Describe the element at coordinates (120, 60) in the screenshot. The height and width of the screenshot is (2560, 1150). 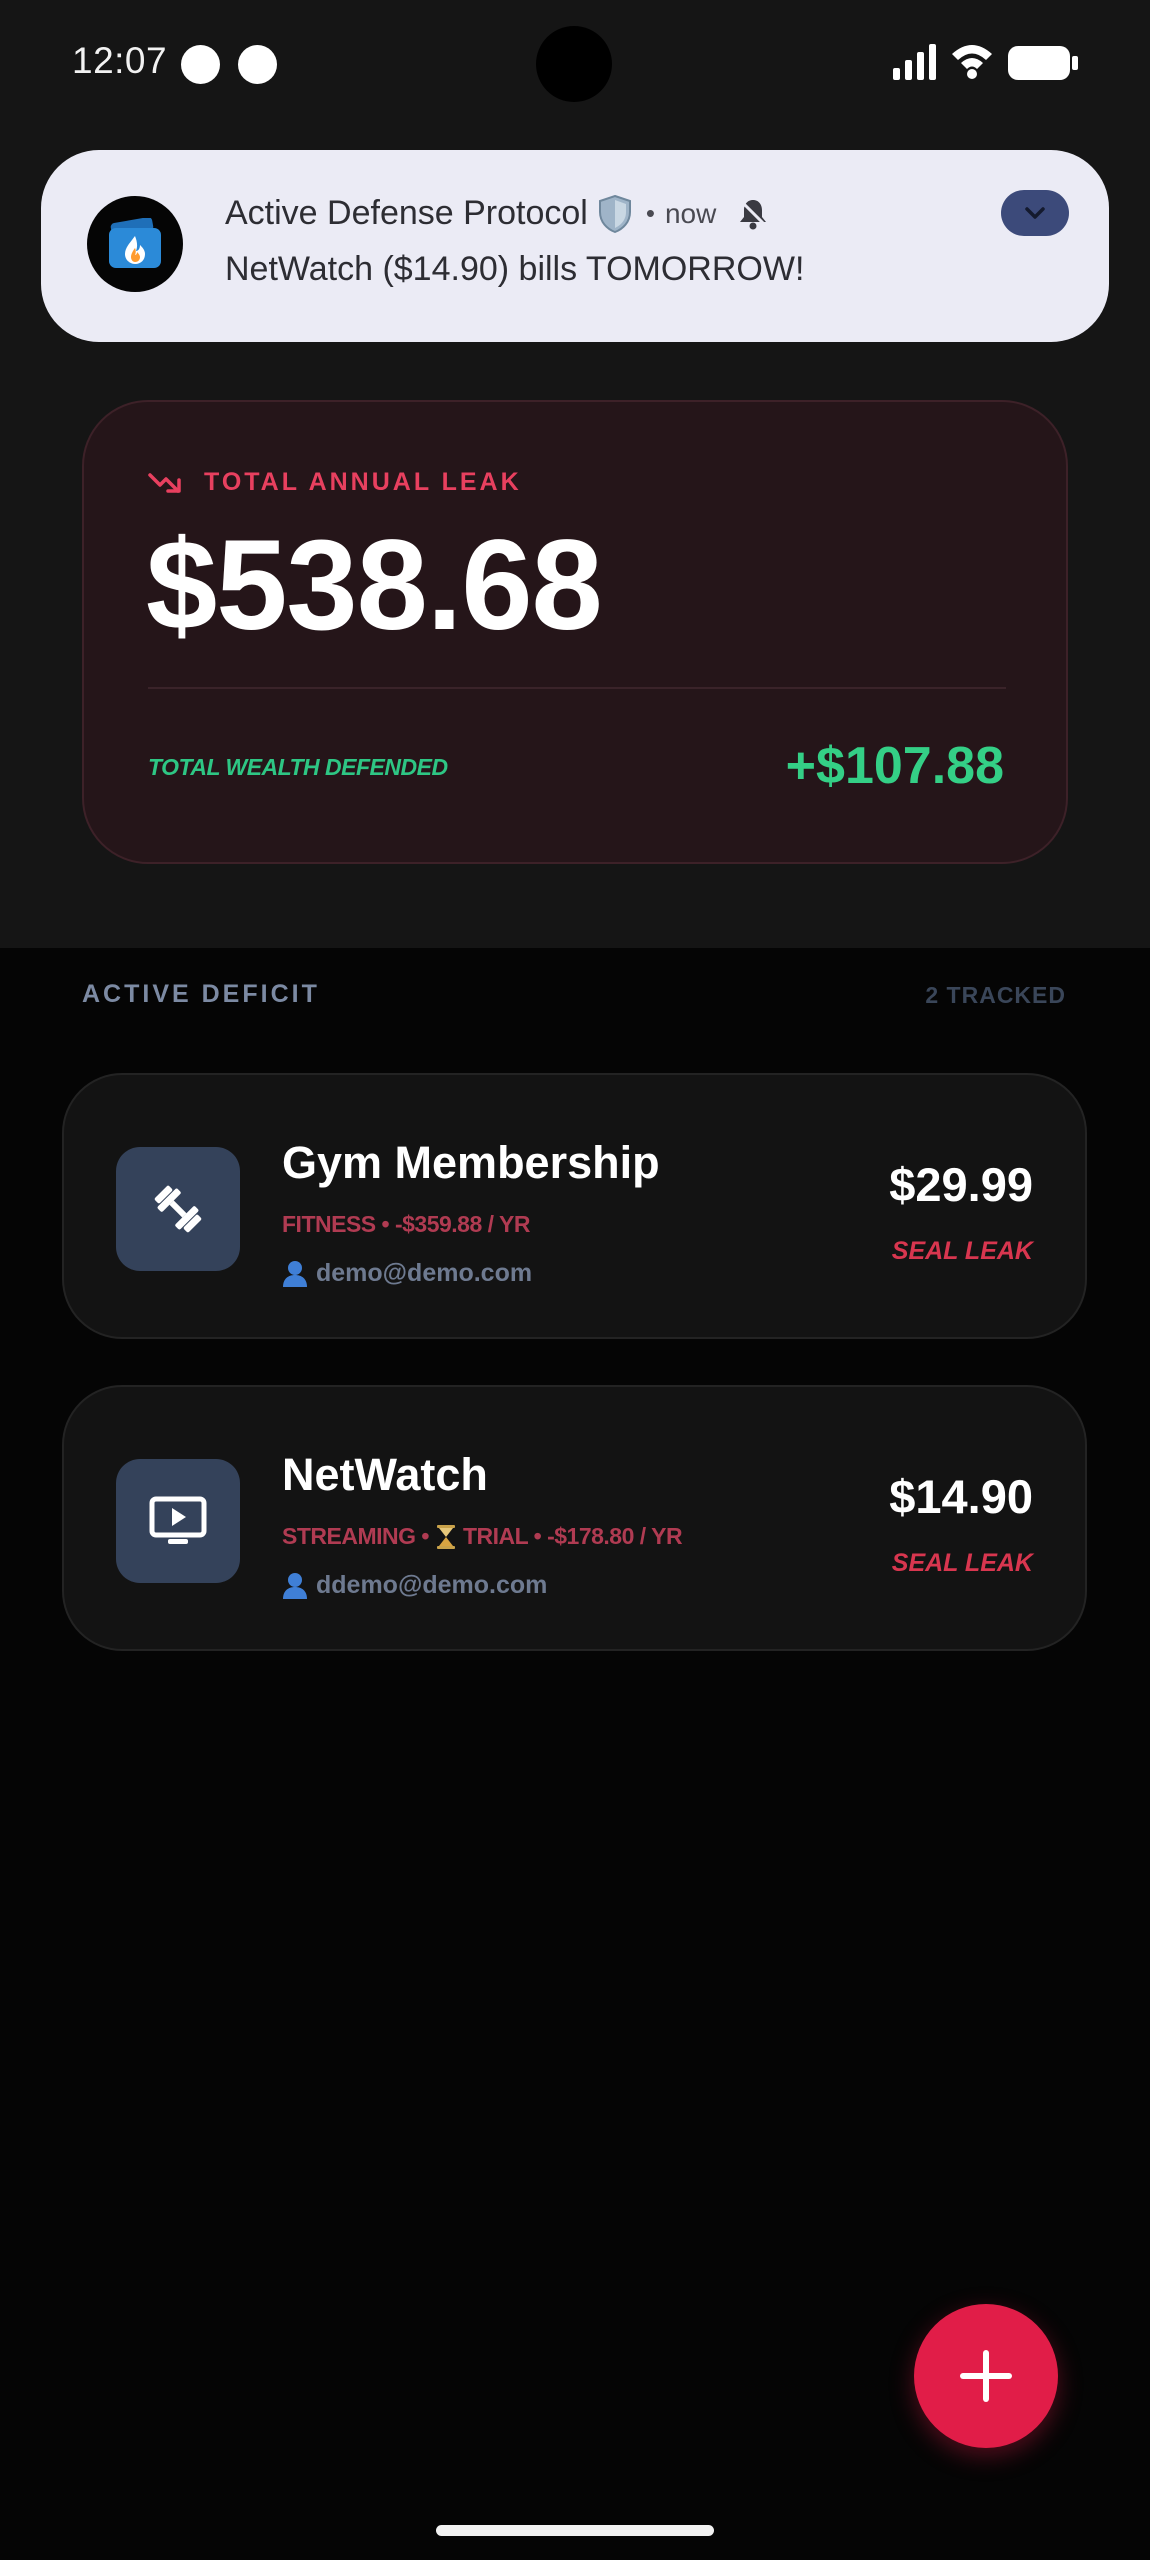
I see `status-clock: 12:07` at that location.